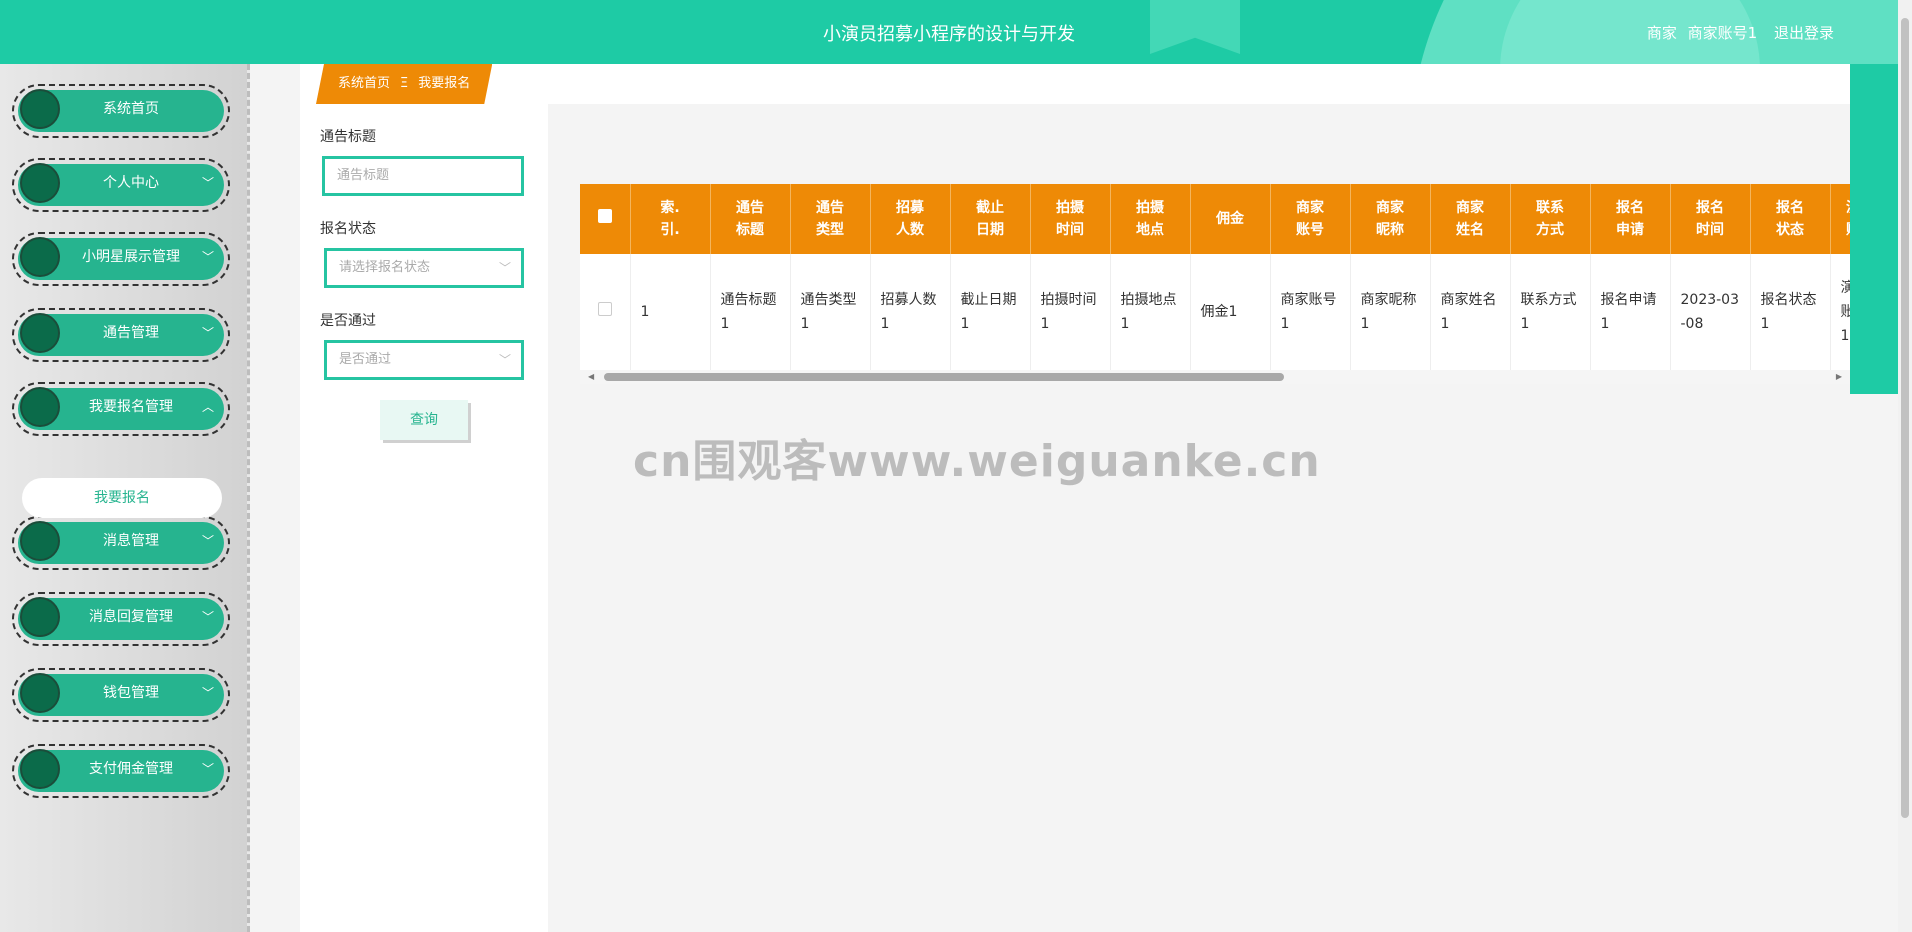 This screenshot has width=1912, height=932. What do you see at coordinates (604, 309) in the screenshot?
I see `row-checkbox` at bounding box center [604, 309].